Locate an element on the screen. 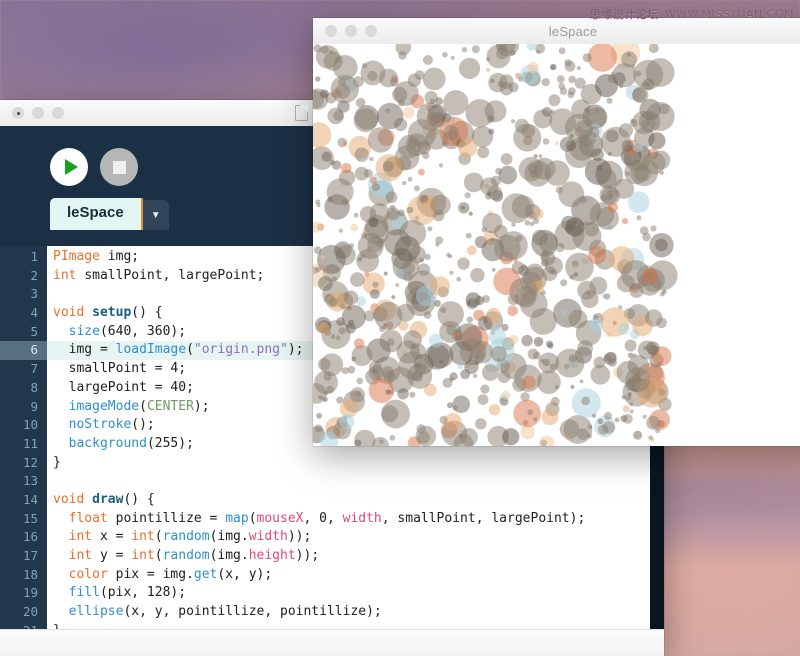 The height and width of the screenshot is (656, 800). line-number: 5 is located at coordinates (34, 331).